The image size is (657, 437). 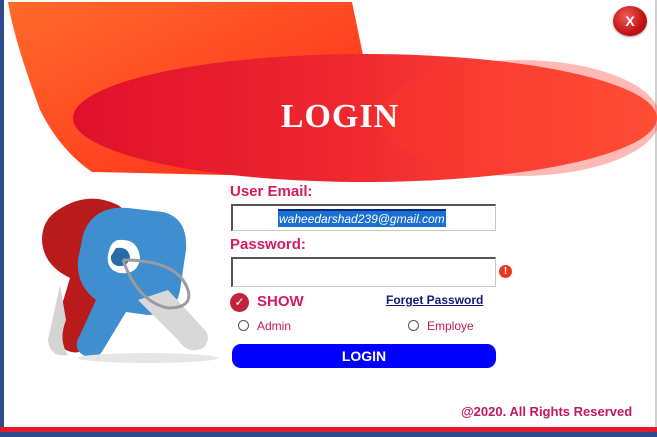 I want to click on email-label: User Email:, so click(x=271, y=191).